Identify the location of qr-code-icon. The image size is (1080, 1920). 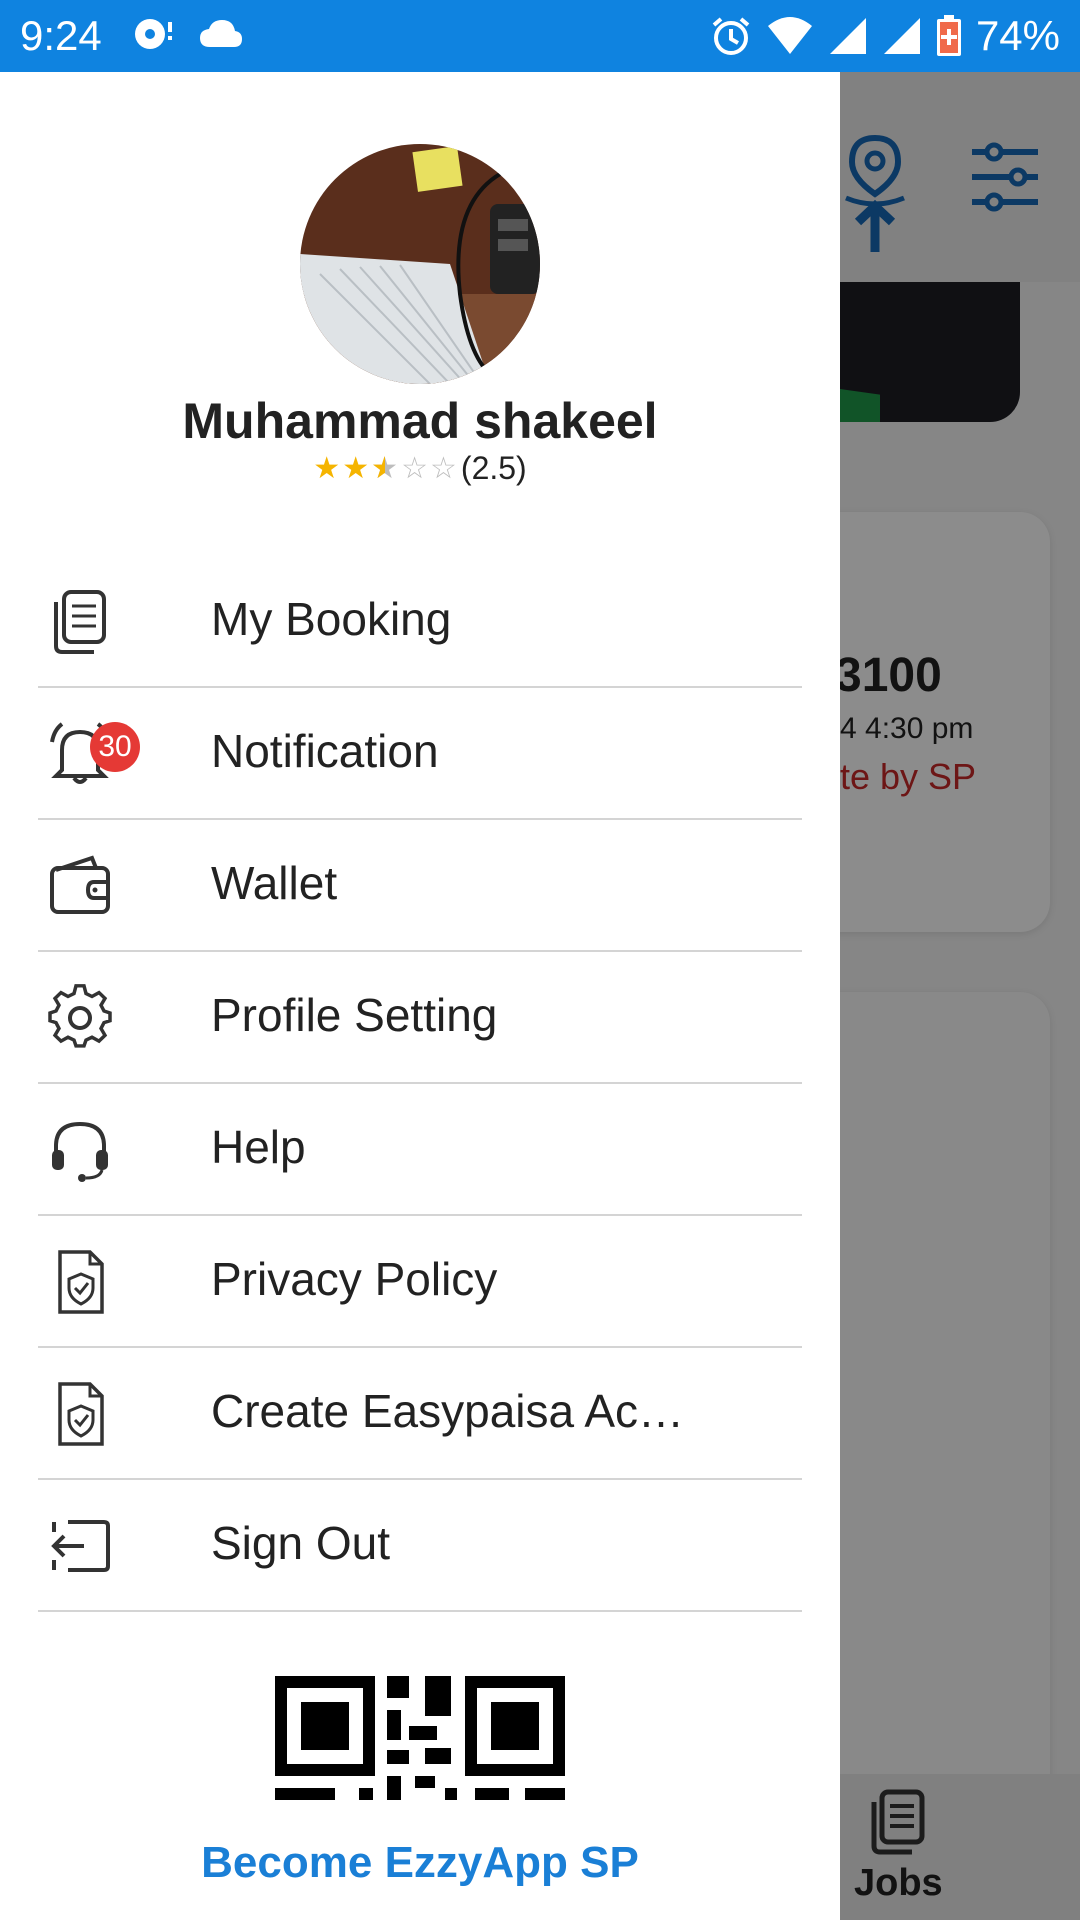
(420, 1738).